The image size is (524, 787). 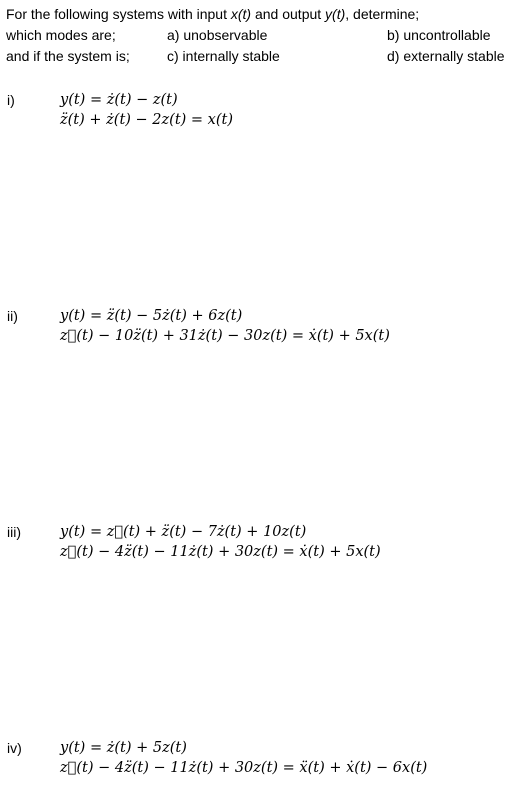 What do you see at coordinates (14, 748) in the screenshot?
I see `problem-label: iv)` at bounding box center [14, 748].